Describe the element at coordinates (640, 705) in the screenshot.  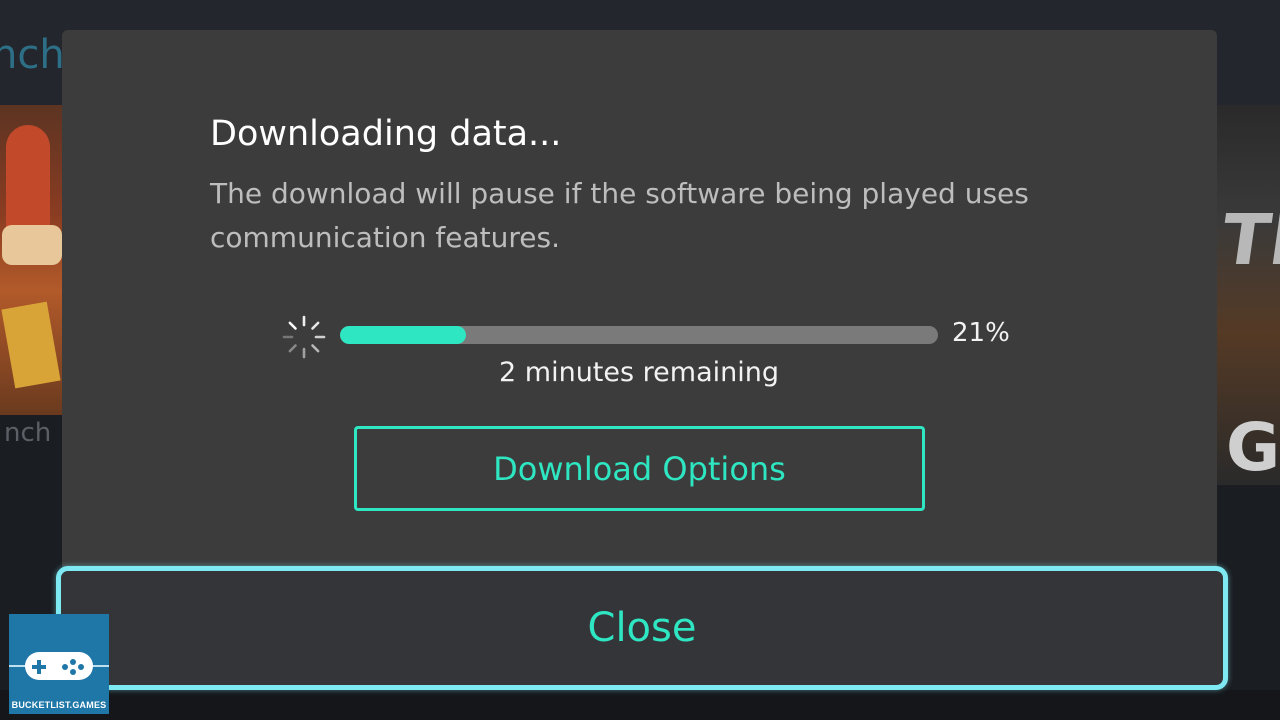
I see `background-footer` at that location.